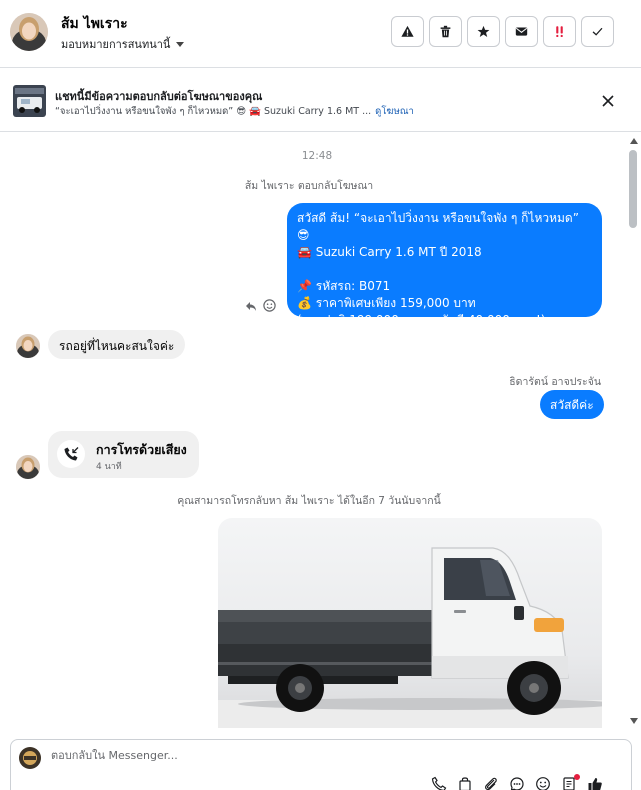 This screenshot has height=790, width=641. What do you see at coordinates (117, 344) in the screenshot?
I see `customer-message-bubble: รถอยู่ที่ไหนคะสนใจค่ะ` at bounding box center [117, 344].